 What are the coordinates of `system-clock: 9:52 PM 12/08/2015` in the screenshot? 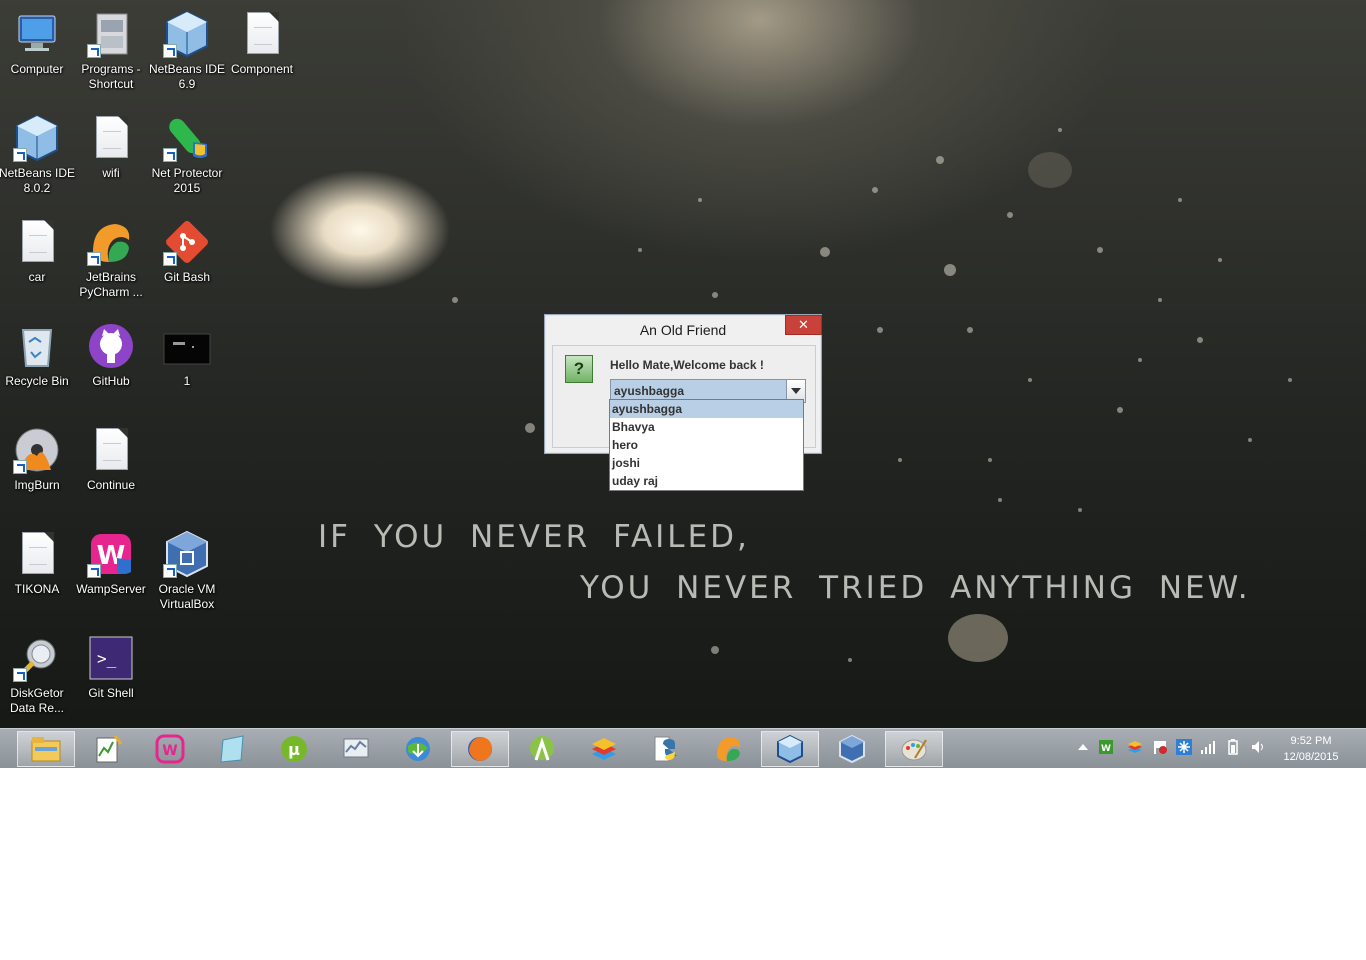 It's located at (1311, 749).